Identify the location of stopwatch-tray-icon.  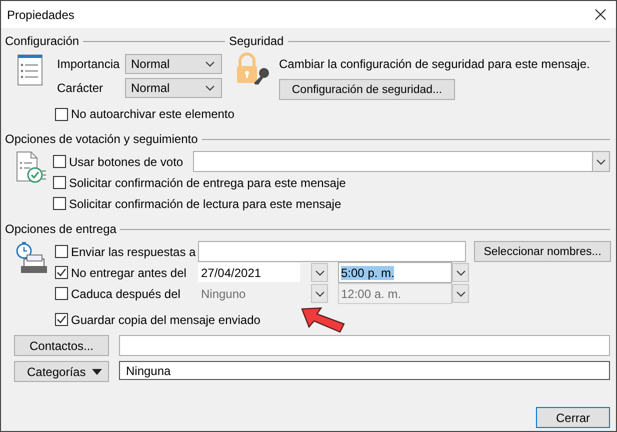
(32, 258).